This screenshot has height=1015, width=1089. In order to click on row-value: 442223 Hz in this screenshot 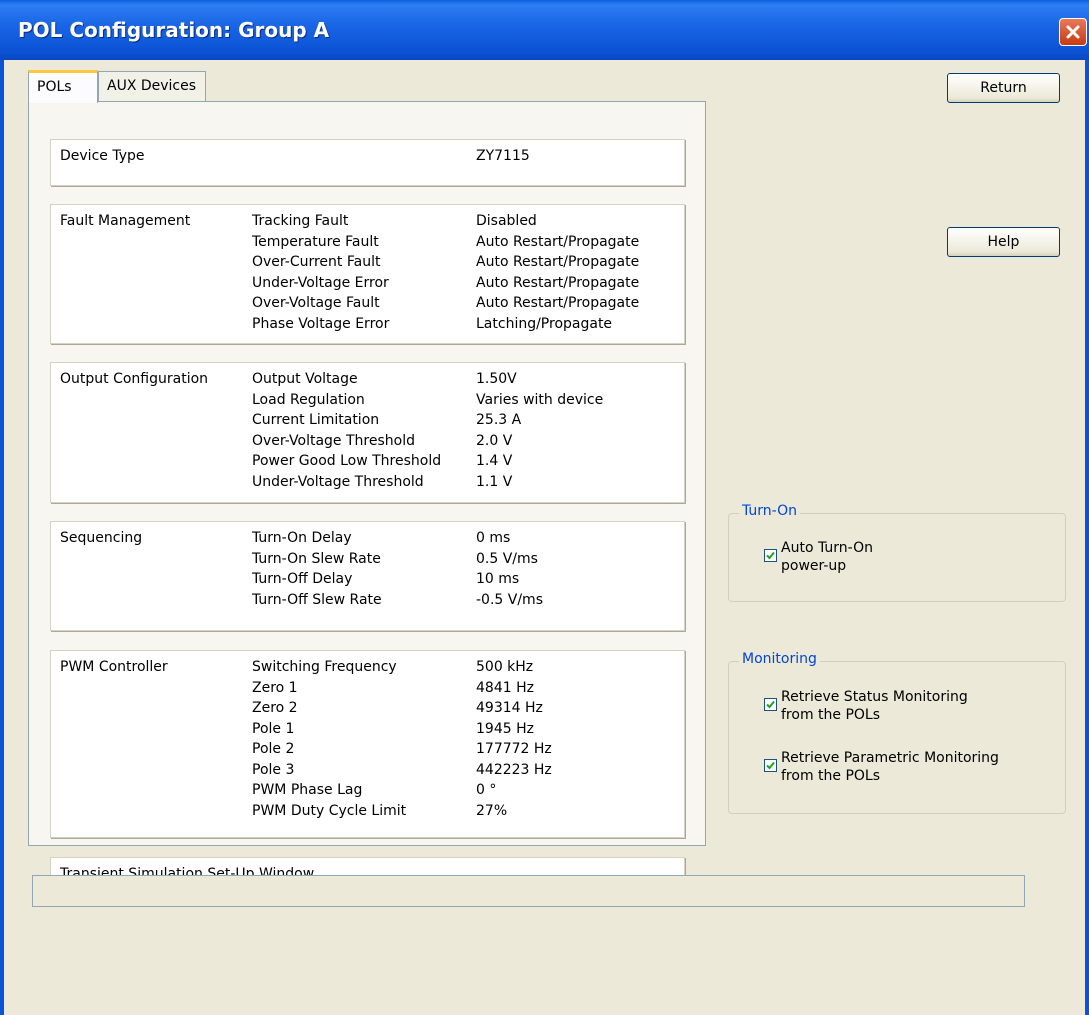, I will do `click(514, 769)`.